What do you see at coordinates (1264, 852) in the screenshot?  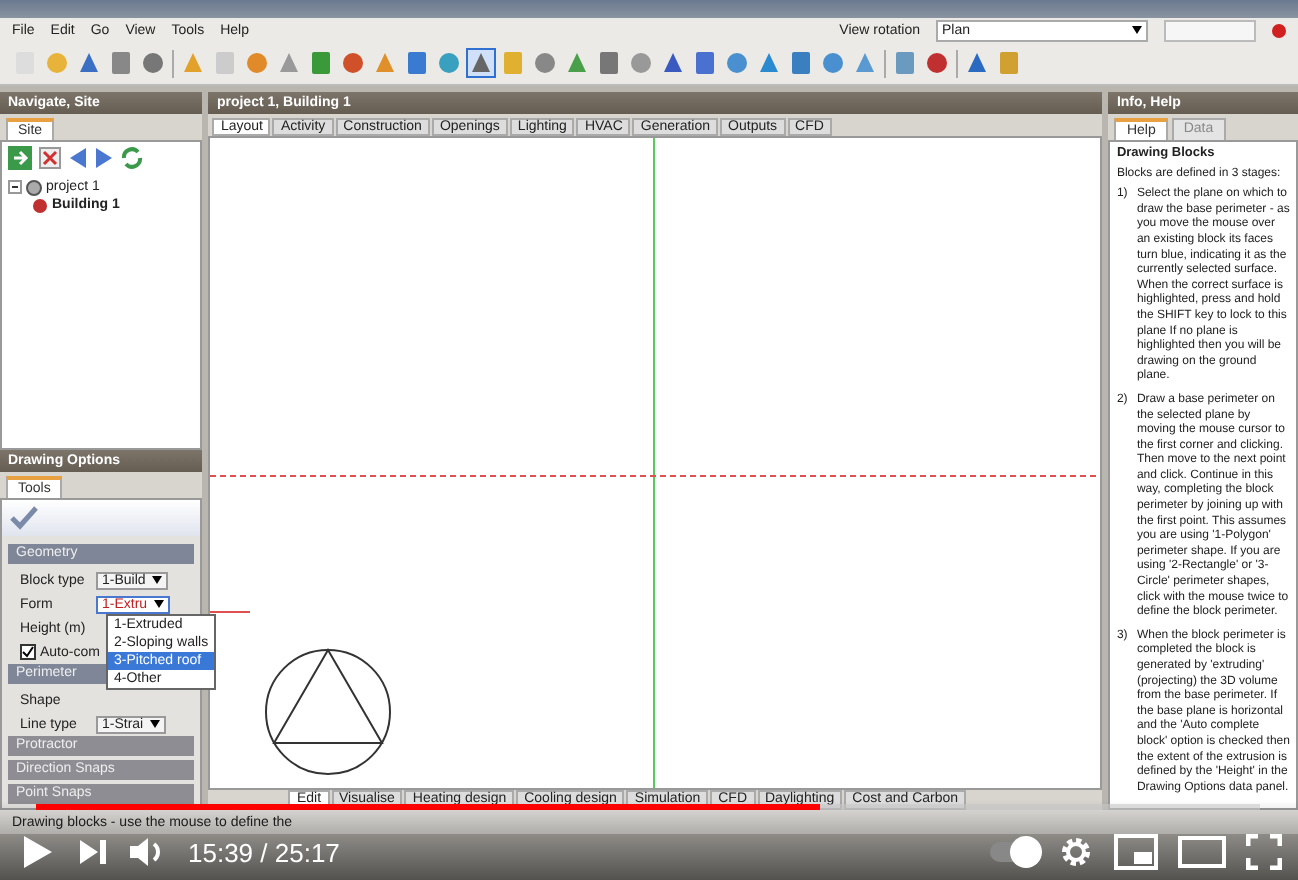 I see `fullscreen-icon` at bounding box center [1264, 852].